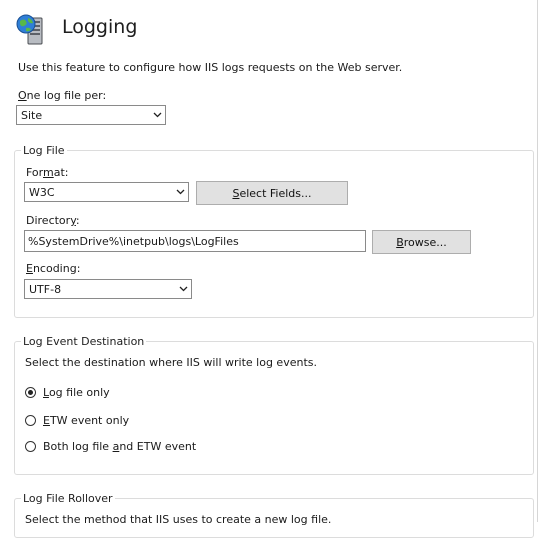  I want to click on page-title: Logging, so click(100, 27).